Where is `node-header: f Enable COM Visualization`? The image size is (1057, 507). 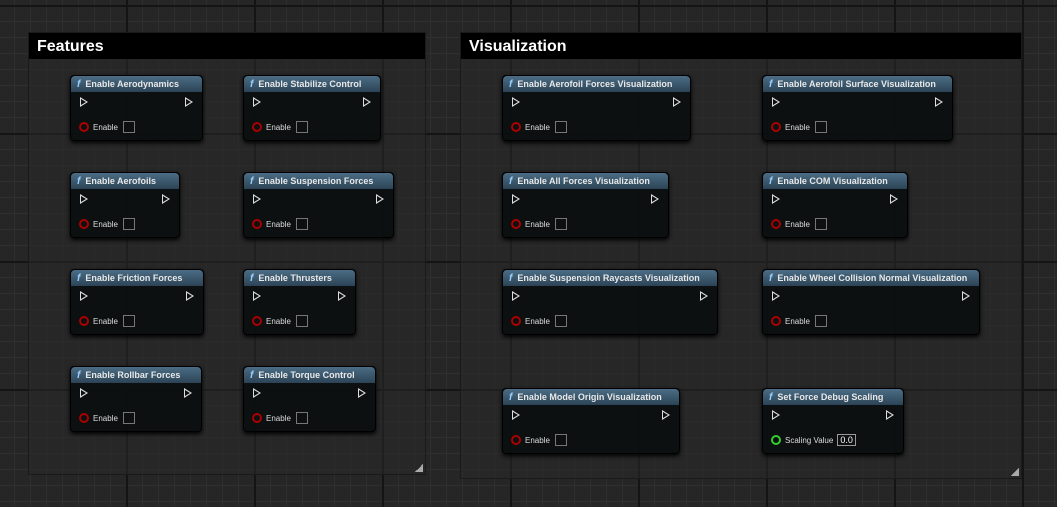 node-header: f Enable COM Visualization is located at coordinates (835, 181).